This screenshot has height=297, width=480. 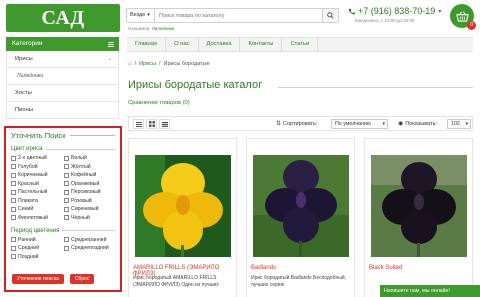 I want to click on color-option: Синий, so click(x=36, y=209).